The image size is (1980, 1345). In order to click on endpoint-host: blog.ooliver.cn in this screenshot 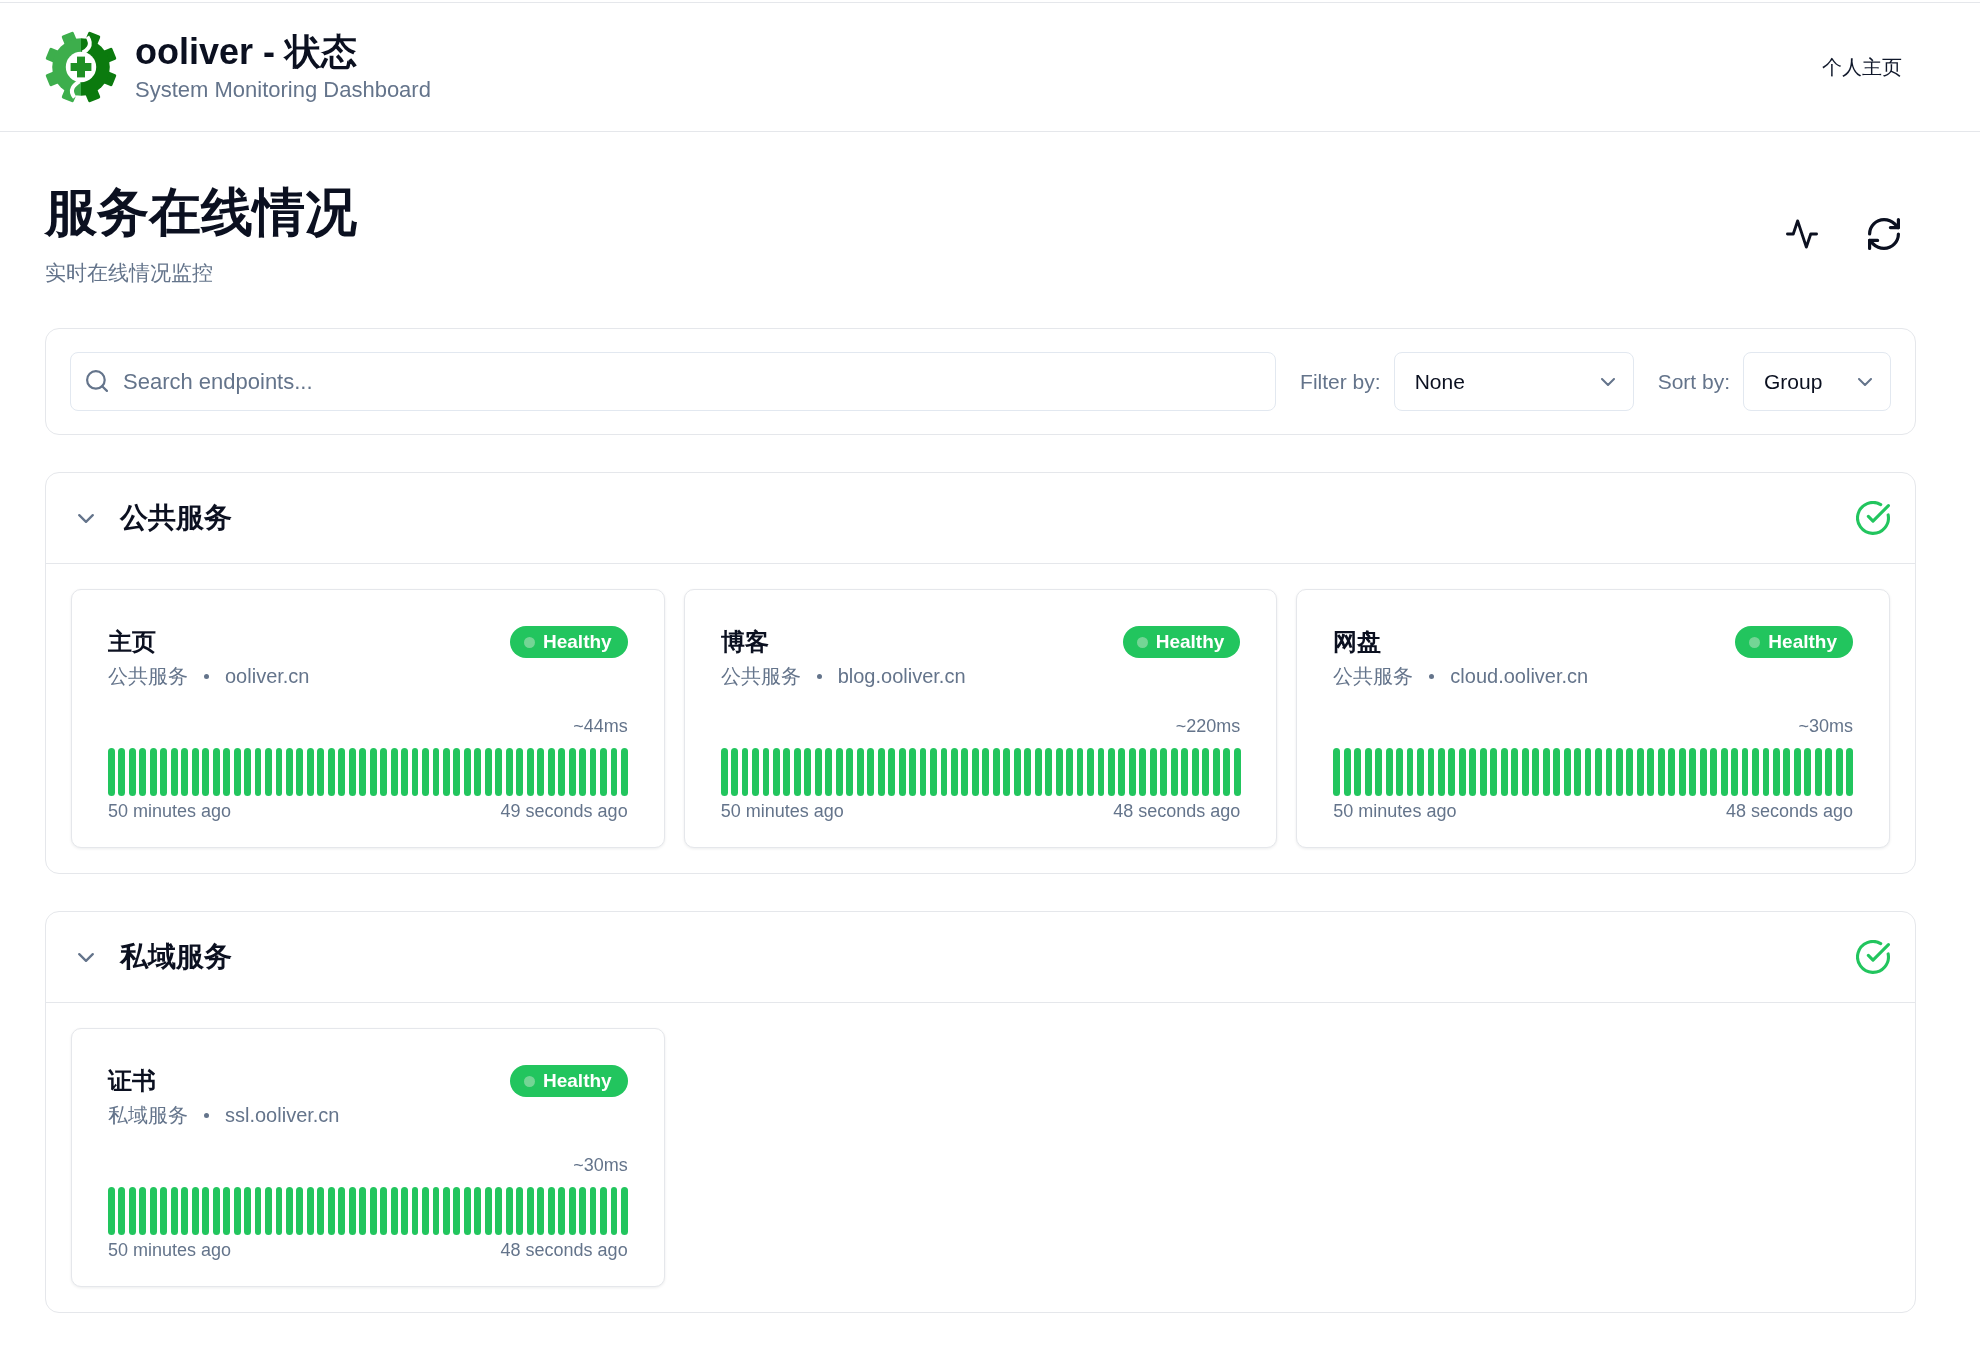, I will do `click(901, 676)`.